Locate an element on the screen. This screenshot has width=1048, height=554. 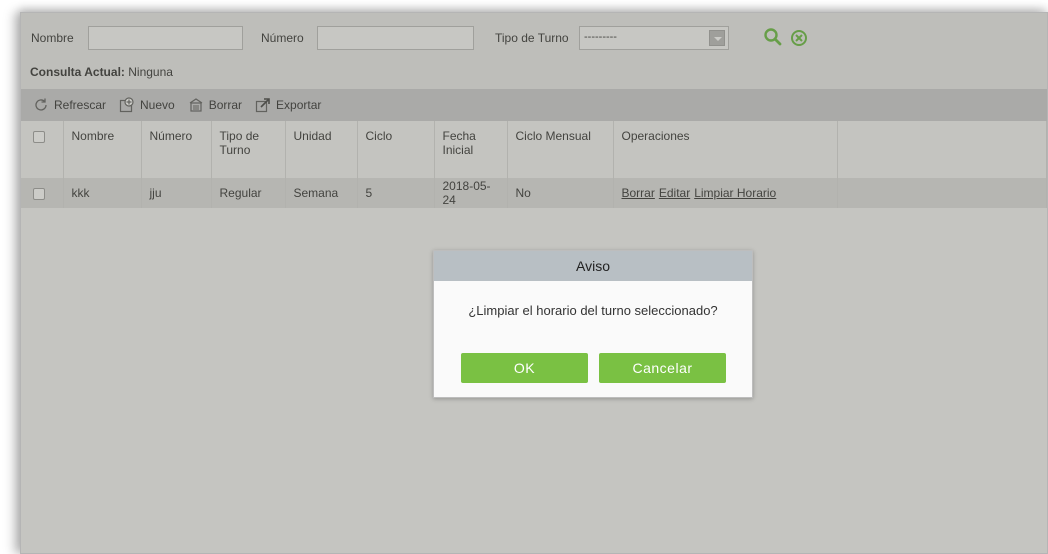
select-all-cell is located at coordinates (42, 149).